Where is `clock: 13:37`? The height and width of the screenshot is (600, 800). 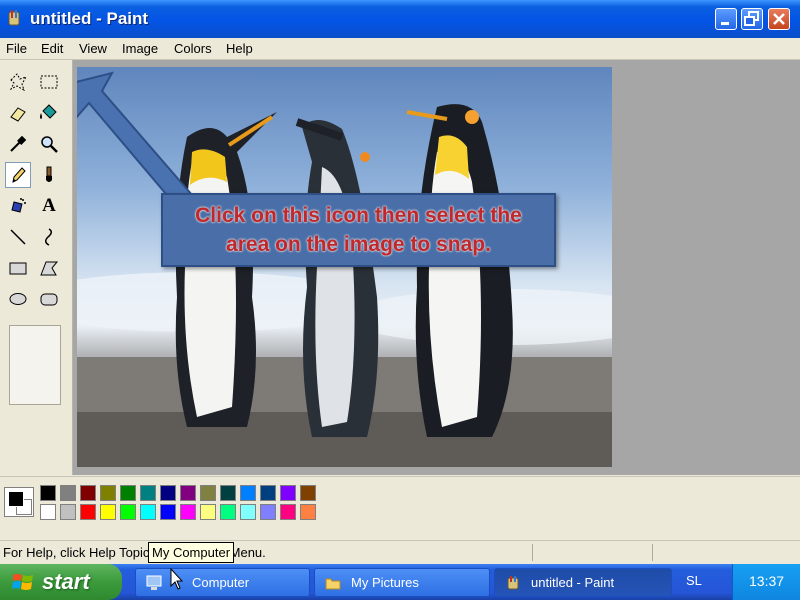 clock: 13:37 is located at coordinates (766, 581).